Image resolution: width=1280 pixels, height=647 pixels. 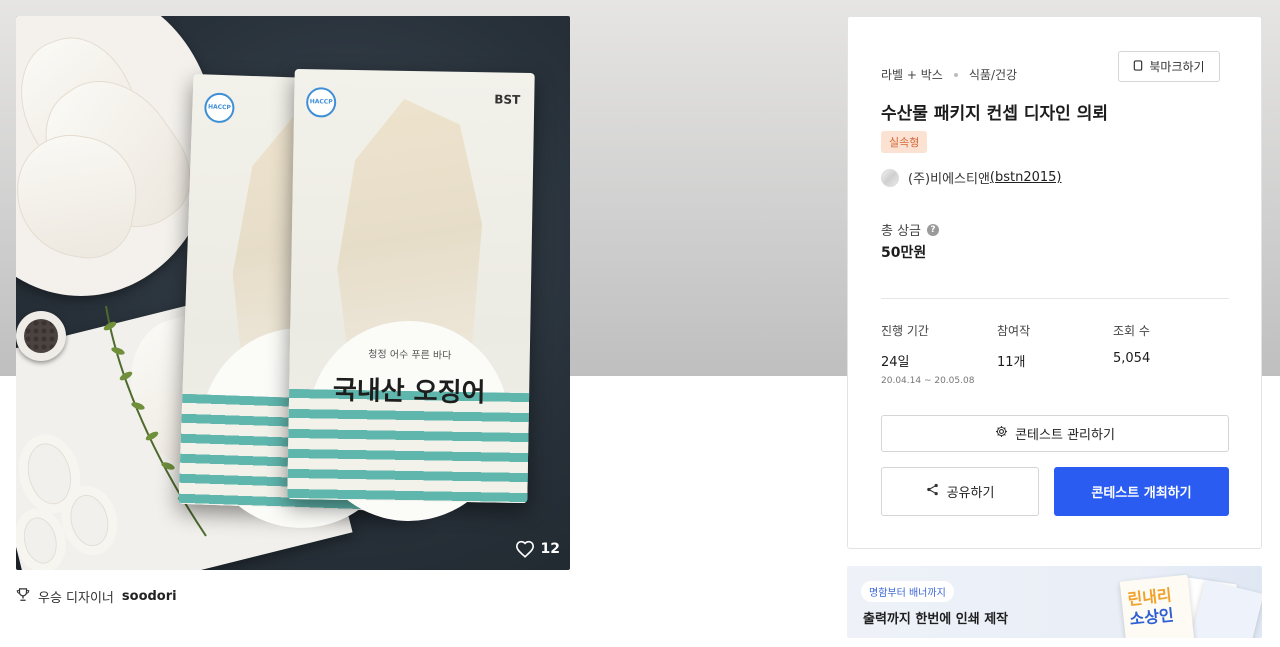 I want to click on package-title: 국내산 오징어, so click(x=409, y=392).